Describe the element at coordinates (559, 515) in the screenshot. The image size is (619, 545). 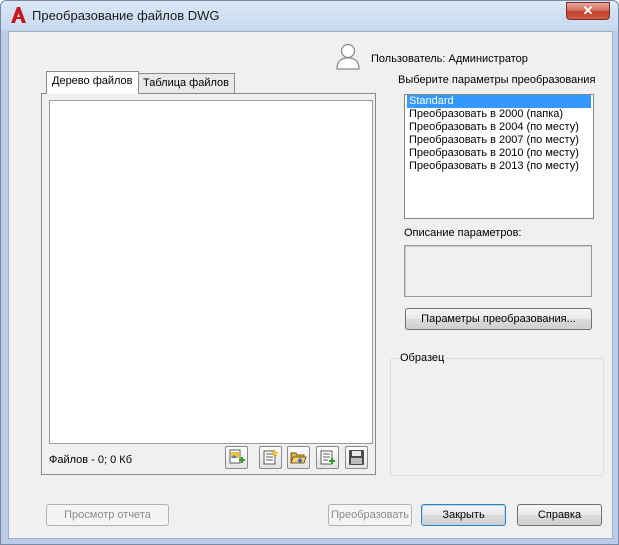
I see `help-button: Справка` at that location.